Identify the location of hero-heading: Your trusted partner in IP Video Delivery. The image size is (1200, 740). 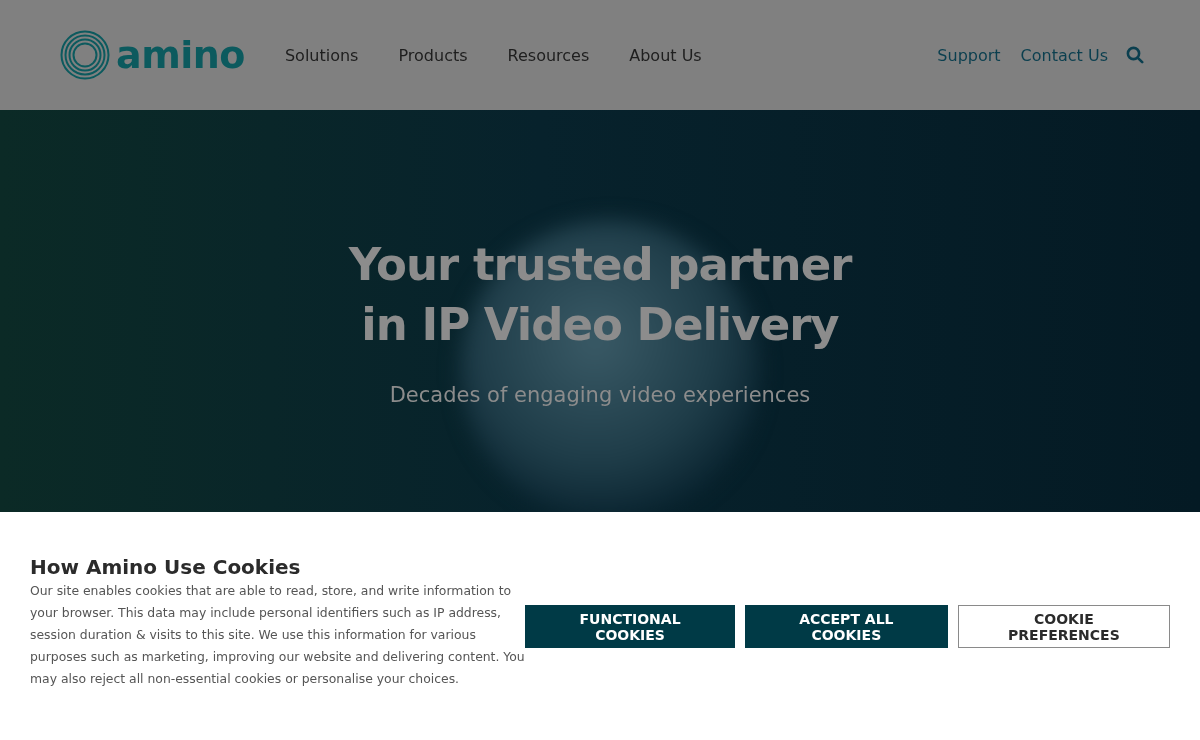
(600, 295).